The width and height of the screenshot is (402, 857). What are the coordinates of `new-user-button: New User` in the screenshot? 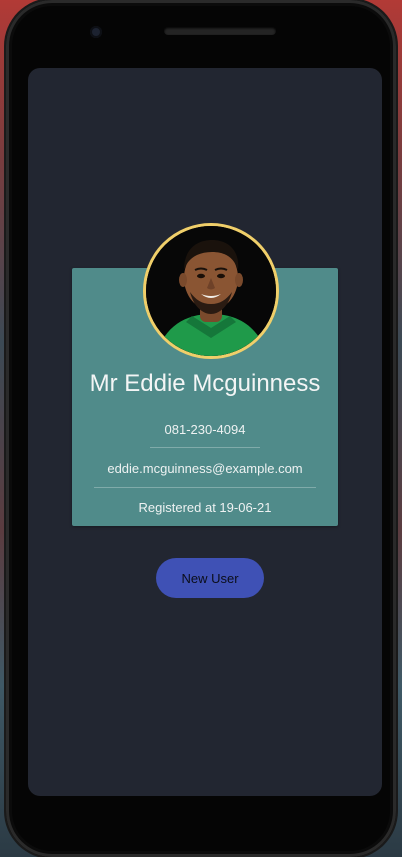 It's located at (210, 578).